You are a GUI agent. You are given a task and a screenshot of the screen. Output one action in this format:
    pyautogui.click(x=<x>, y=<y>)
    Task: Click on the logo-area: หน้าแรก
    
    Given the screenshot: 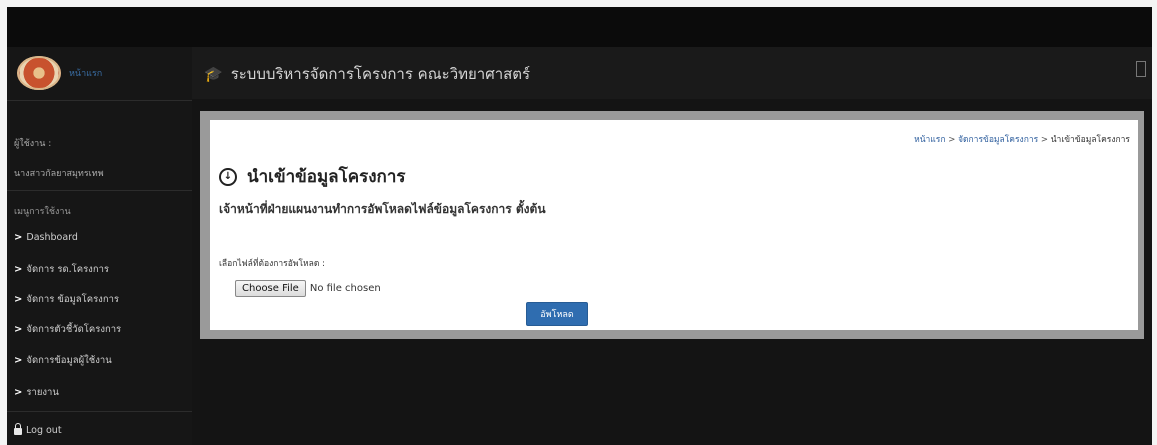 What is the action you would take?
    pyautogui.click(x=59, y=73)
    